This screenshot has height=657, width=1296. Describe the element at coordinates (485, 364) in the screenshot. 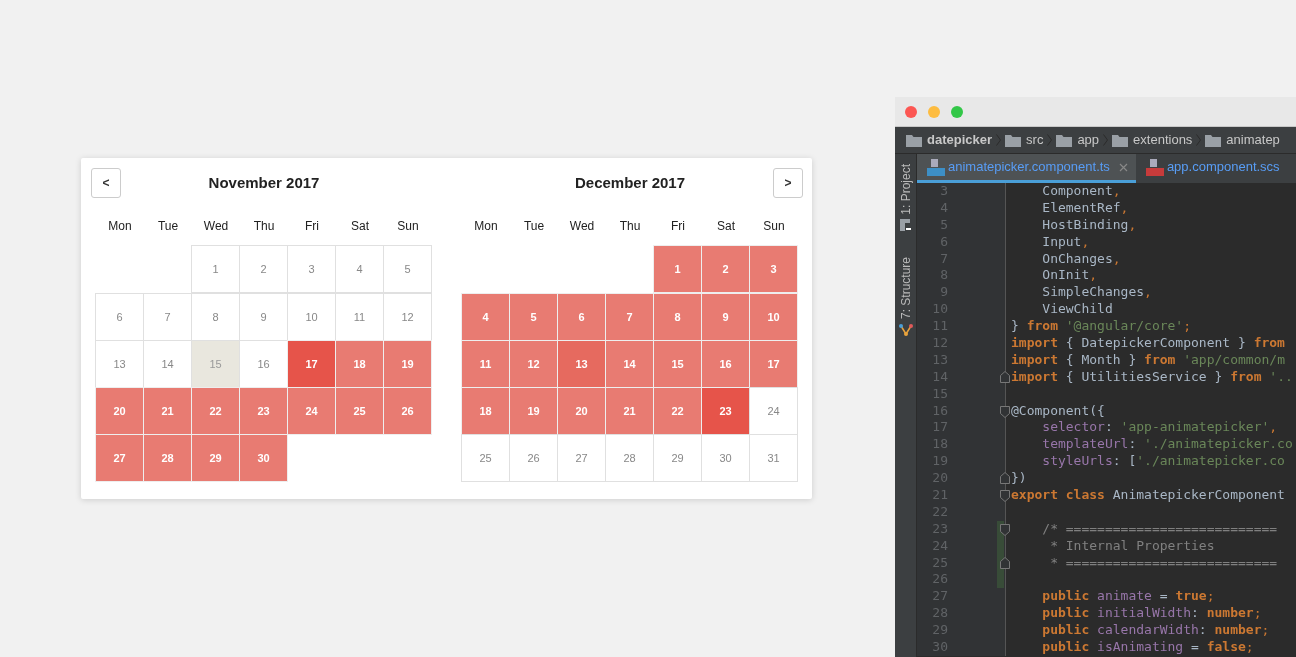

I see `day-cell: 11` at that location.